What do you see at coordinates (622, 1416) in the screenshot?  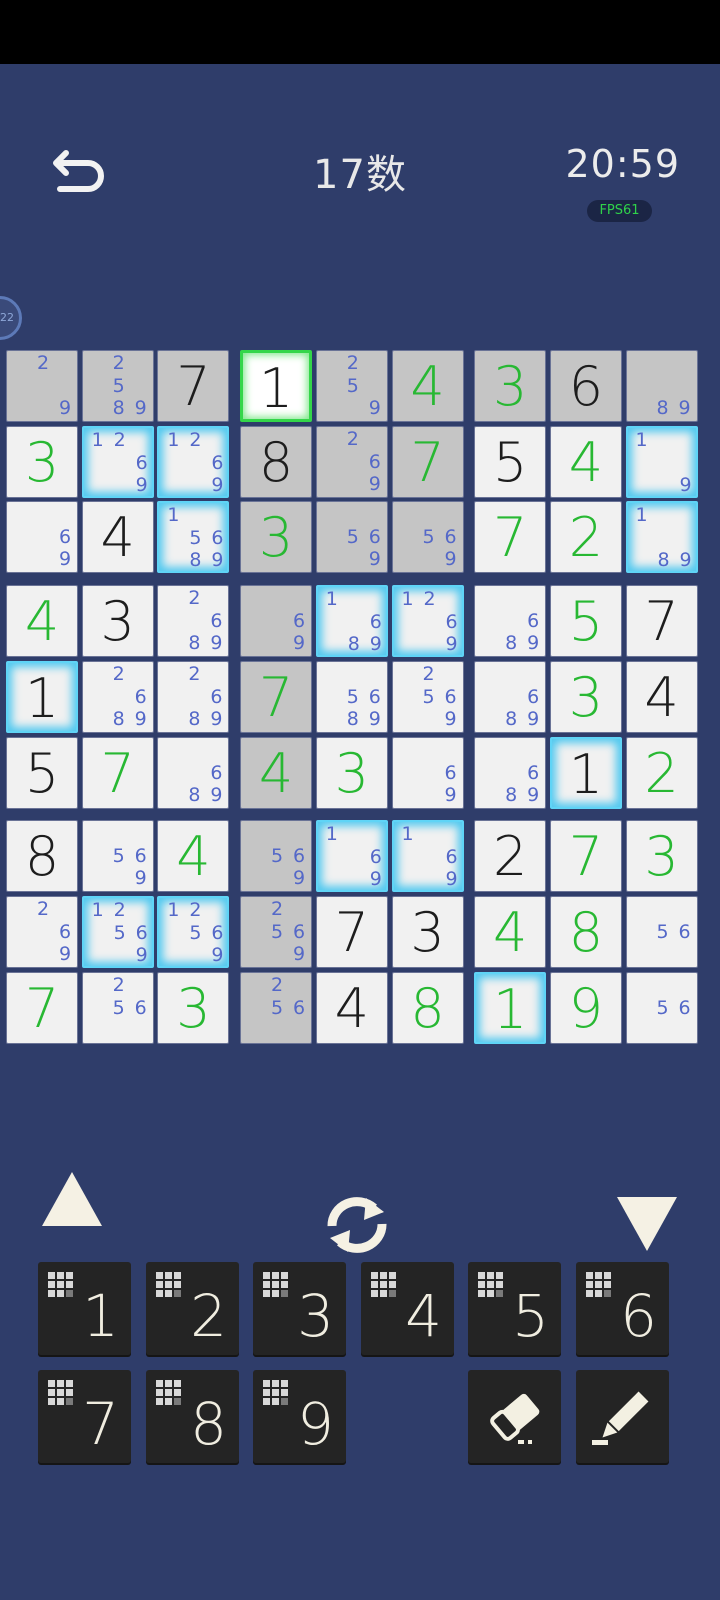 I see `pencil-button` at bounding box center [622, 1416].